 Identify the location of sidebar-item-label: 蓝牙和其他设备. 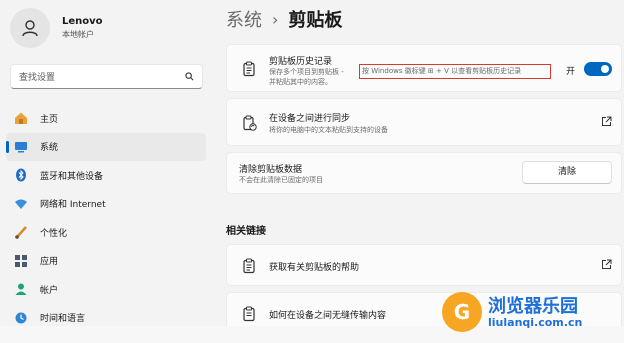
(72, 176).